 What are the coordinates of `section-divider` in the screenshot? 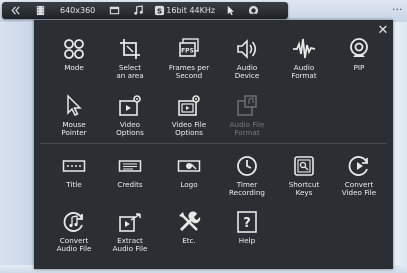 It's located at (213, 143).